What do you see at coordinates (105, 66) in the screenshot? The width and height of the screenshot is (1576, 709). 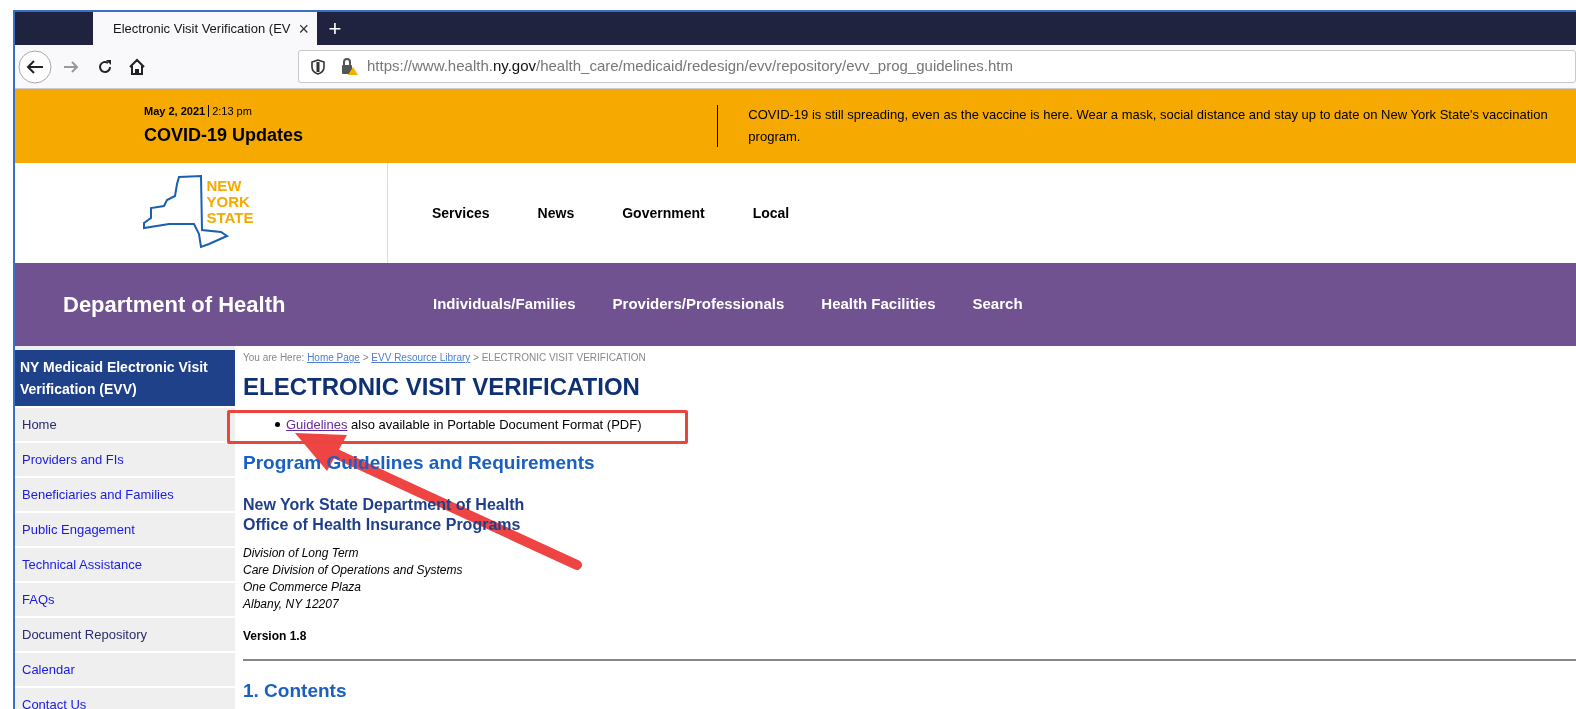 I see `reload-icon` at bounding box center [105, 66].